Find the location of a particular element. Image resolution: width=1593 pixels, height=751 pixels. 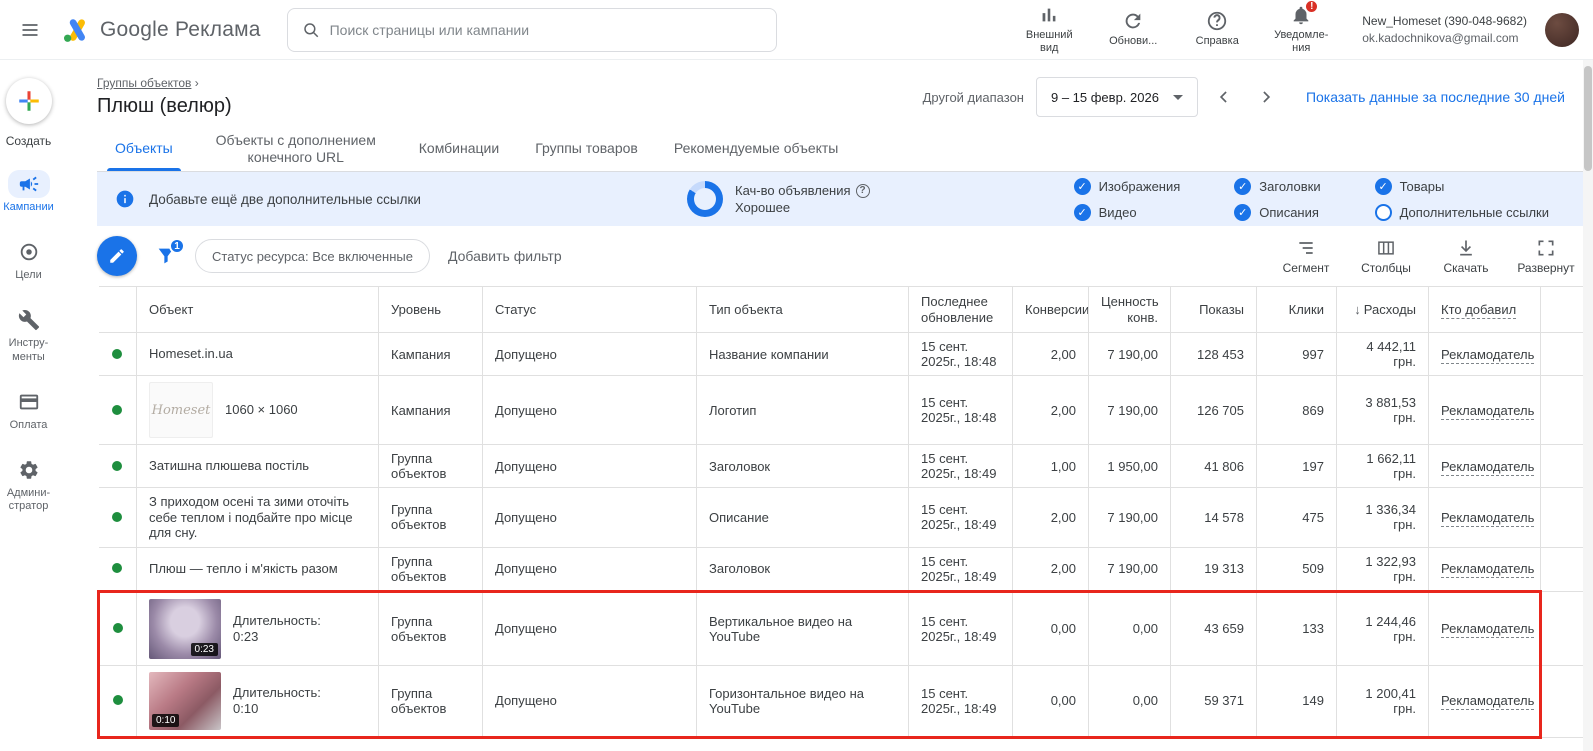

add-filter-button: Добавить фильтр is located at coordinates (505, 256).